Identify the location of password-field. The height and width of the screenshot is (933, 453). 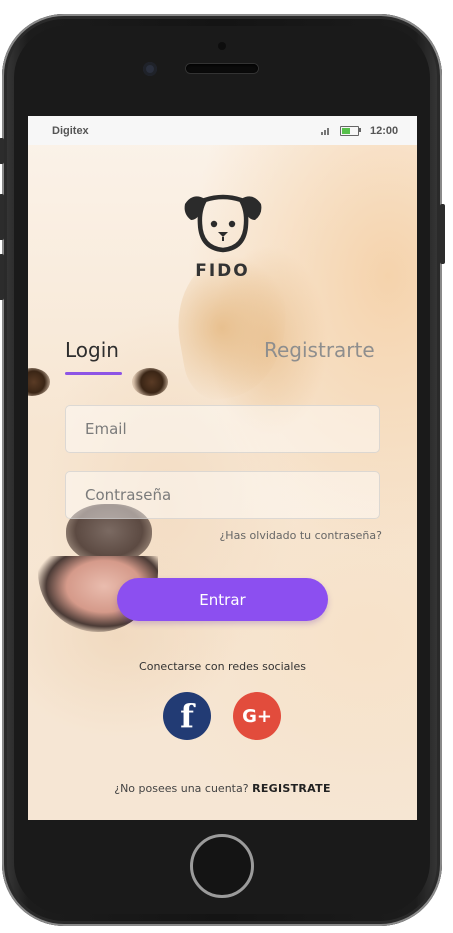
(222, 495).